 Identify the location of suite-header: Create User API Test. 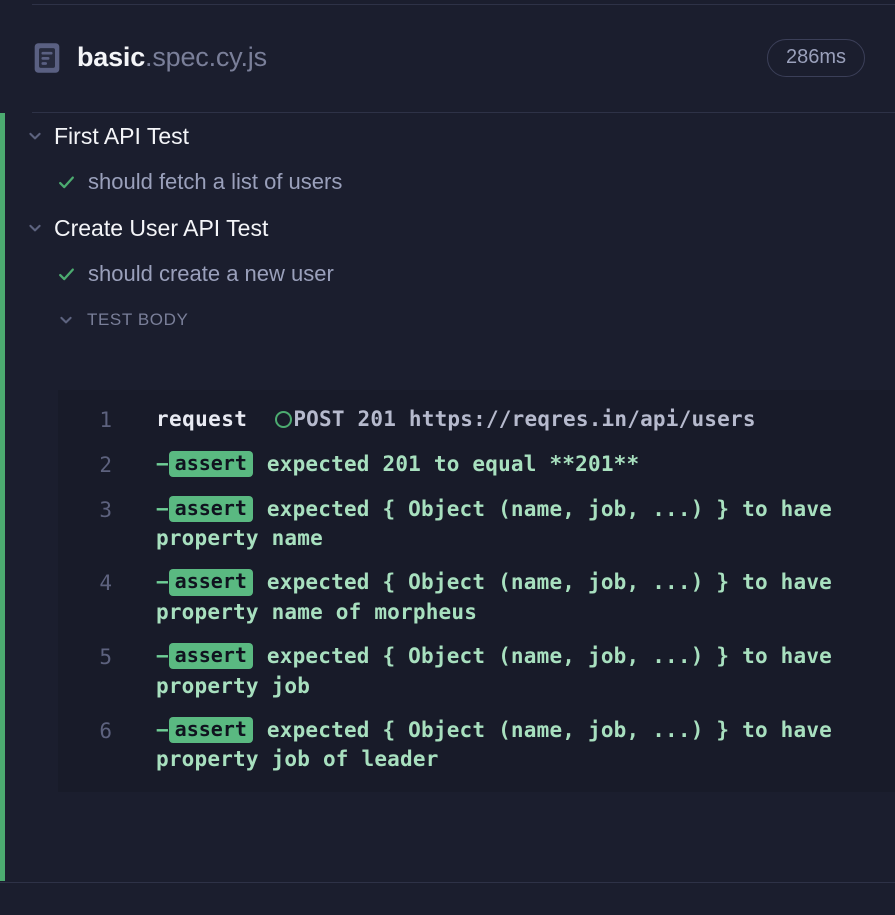
(450, 228).